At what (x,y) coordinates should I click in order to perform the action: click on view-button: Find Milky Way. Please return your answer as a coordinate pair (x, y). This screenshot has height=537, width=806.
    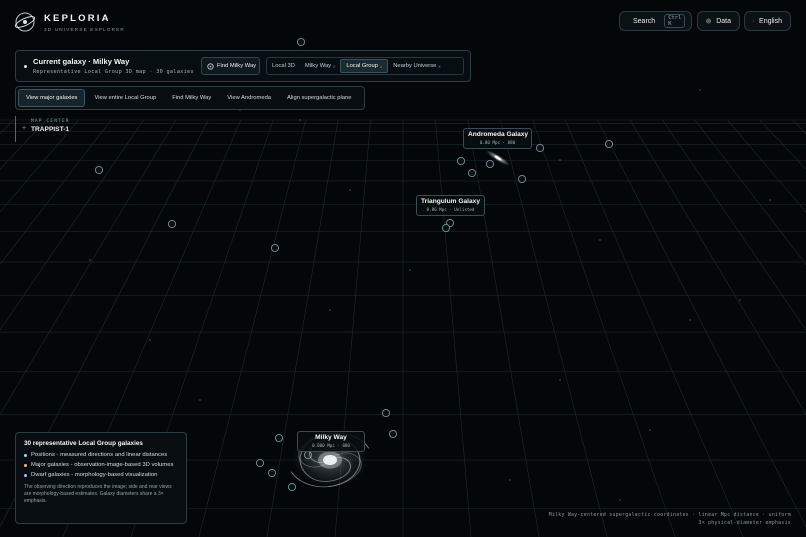
    Looking at the image, I should click on (191, 98).